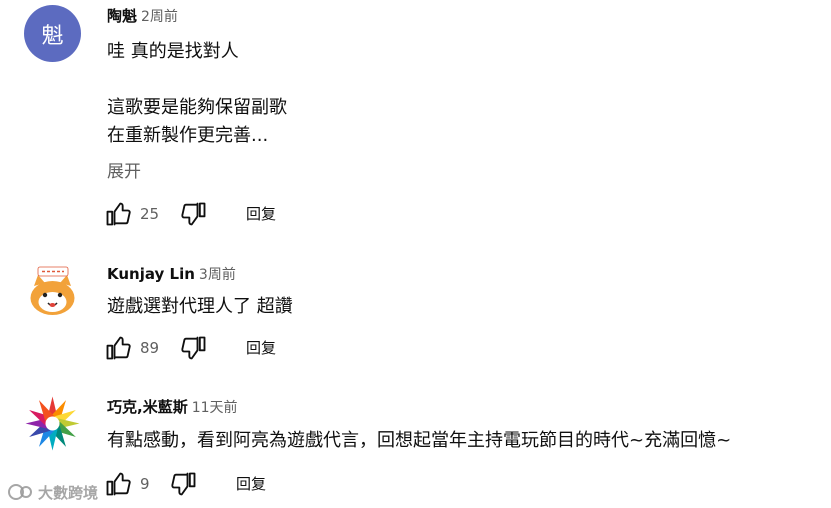  Describe the element at coordinates (124, 172) in the screenshot. I see `expand-button: 展开` at that location.